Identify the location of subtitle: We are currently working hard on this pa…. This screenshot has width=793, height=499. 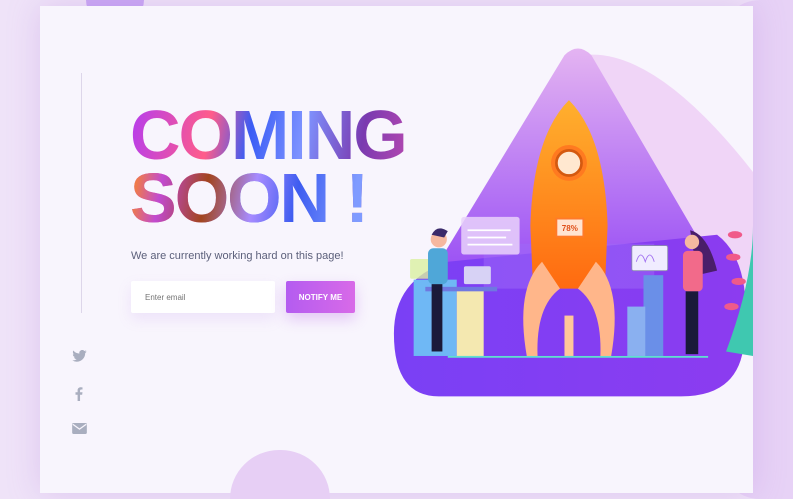
(237, 256).